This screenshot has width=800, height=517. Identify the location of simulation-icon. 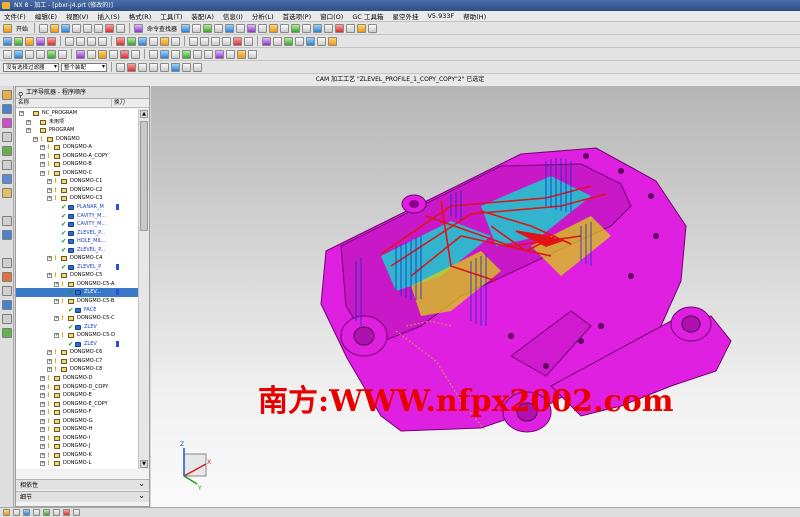
(332, 41).